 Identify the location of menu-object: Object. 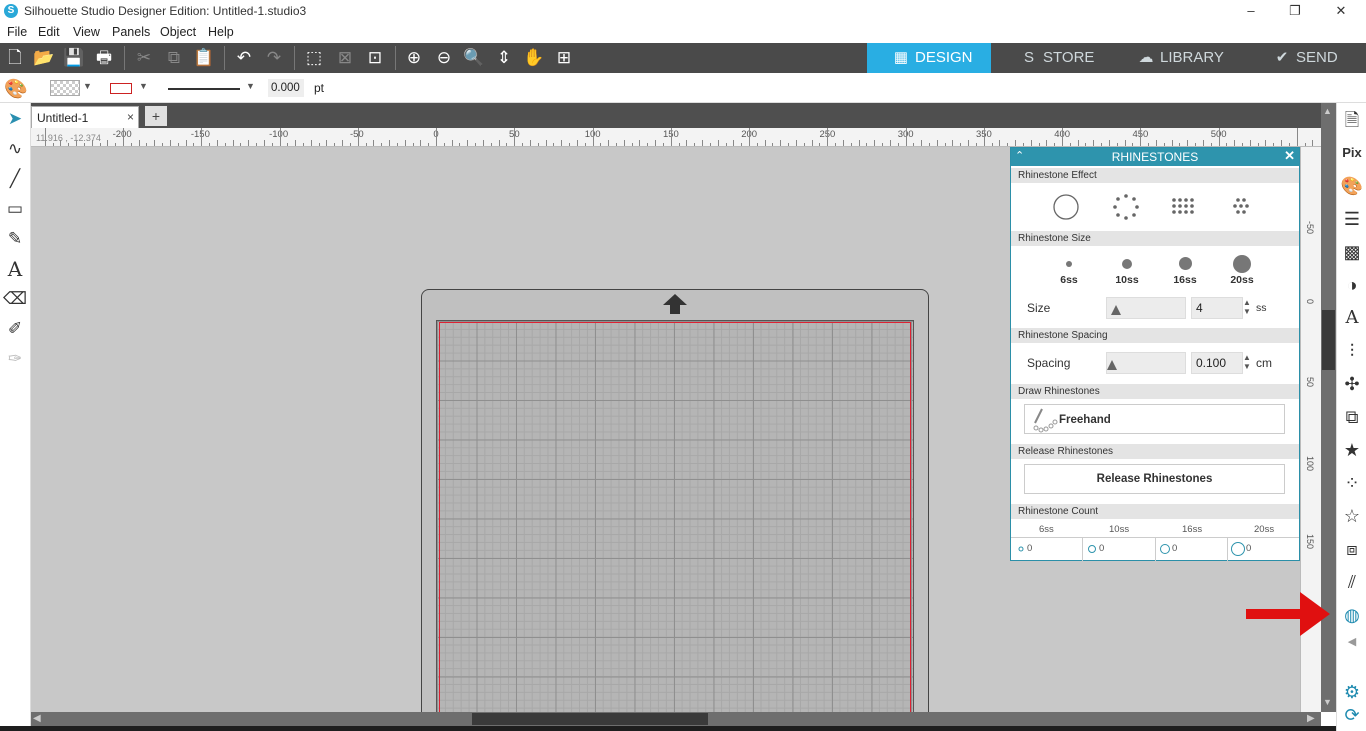
(178, 32).